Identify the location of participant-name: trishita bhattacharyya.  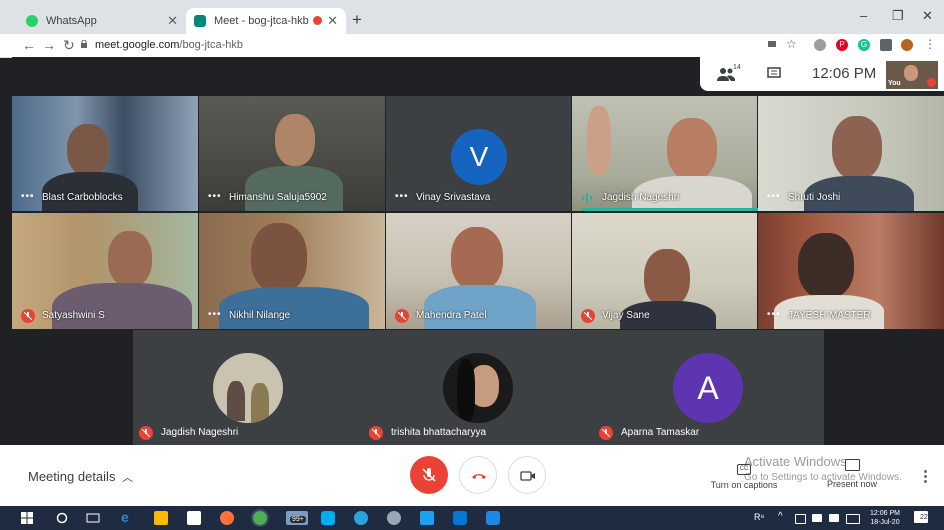
(439, 432).